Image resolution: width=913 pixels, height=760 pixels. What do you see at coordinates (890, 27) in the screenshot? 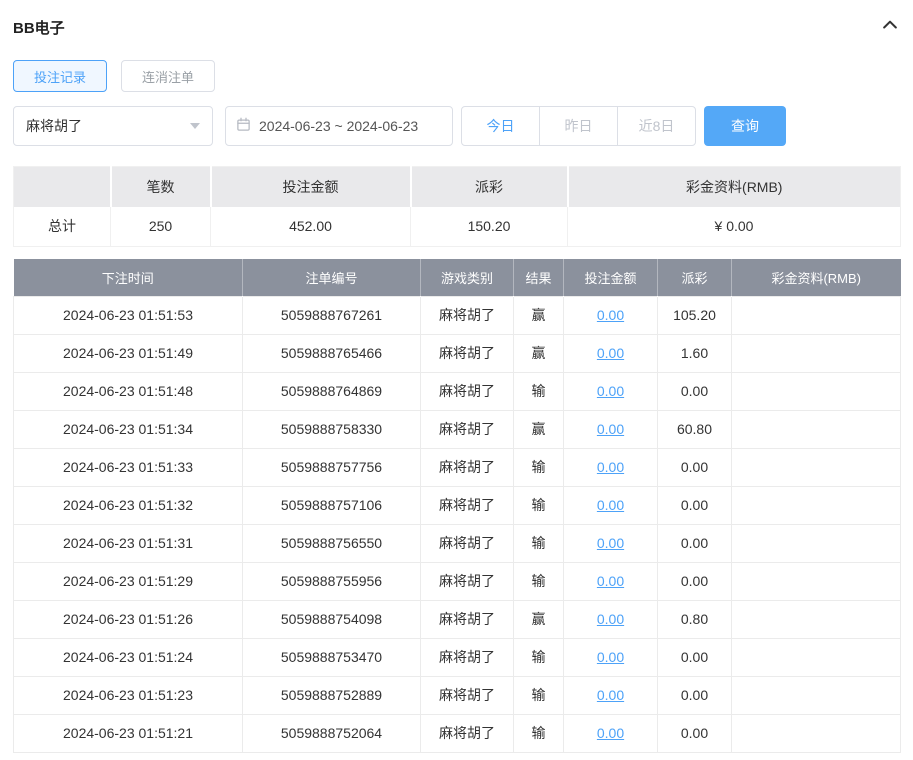
I see `collapse-button` at bounding box center [890, 27].